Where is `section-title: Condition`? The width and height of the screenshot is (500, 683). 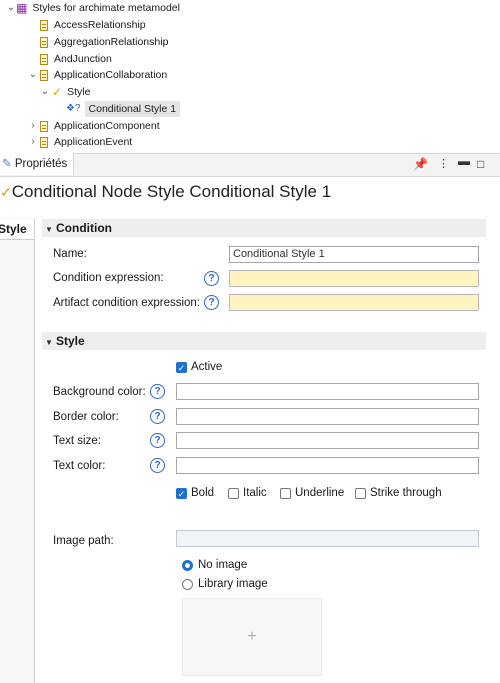 section-title: Condition is located at coordinates (84, 228).